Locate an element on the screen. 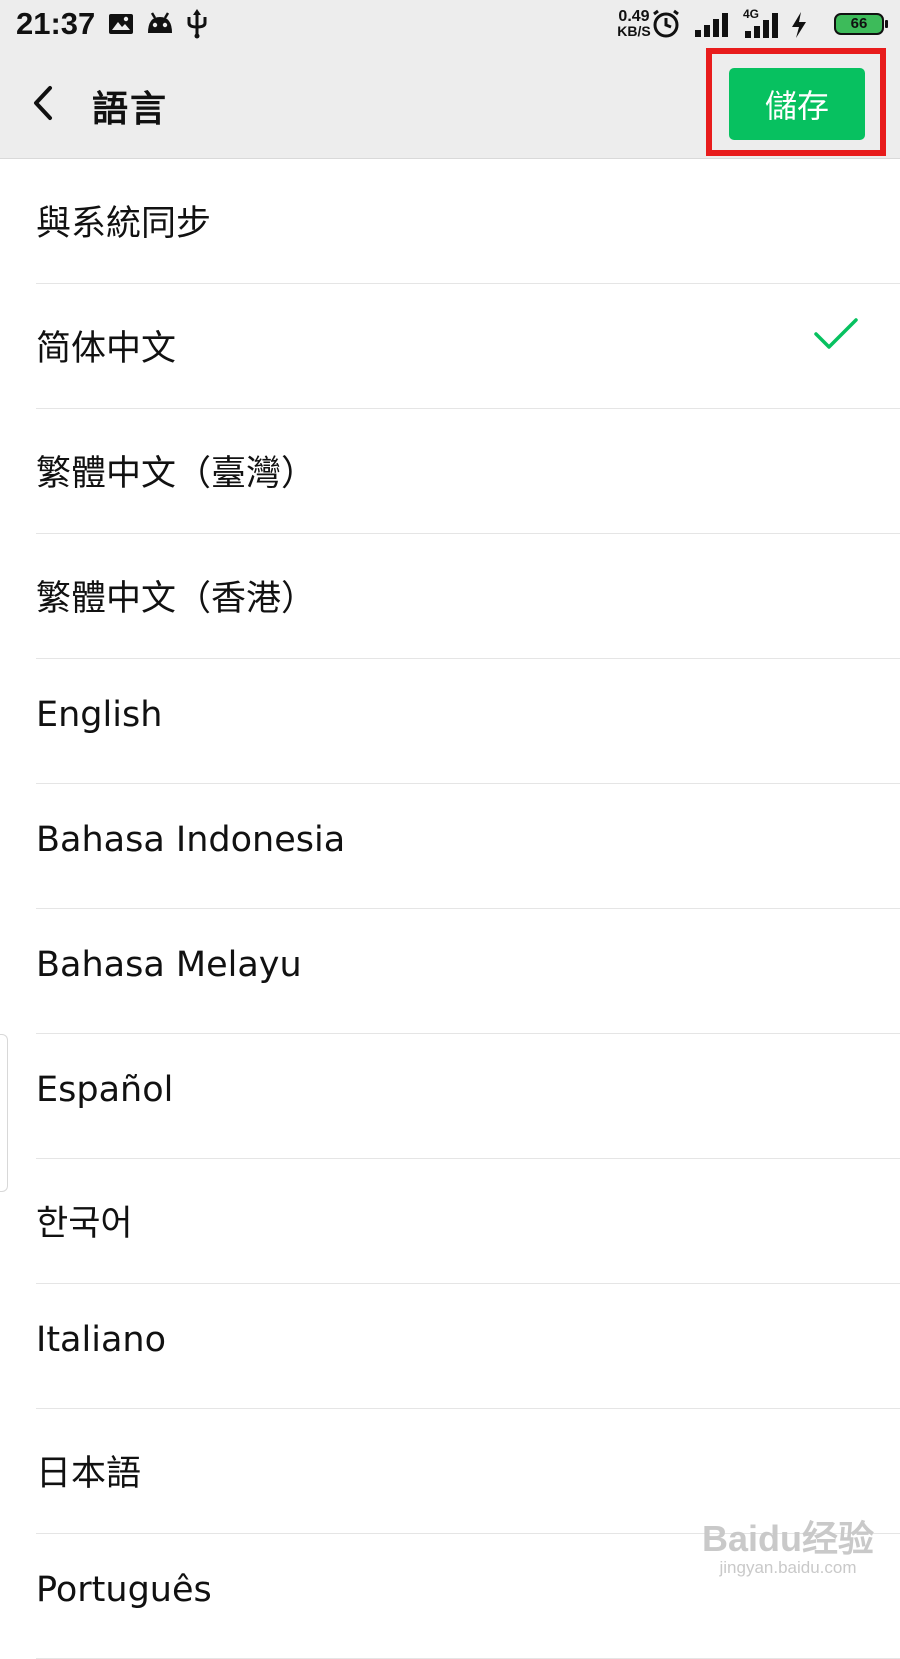 Image resolution: width=900 pixels, height=1659 pixels. chevron-left-icon is located at coordinates (43, 103).